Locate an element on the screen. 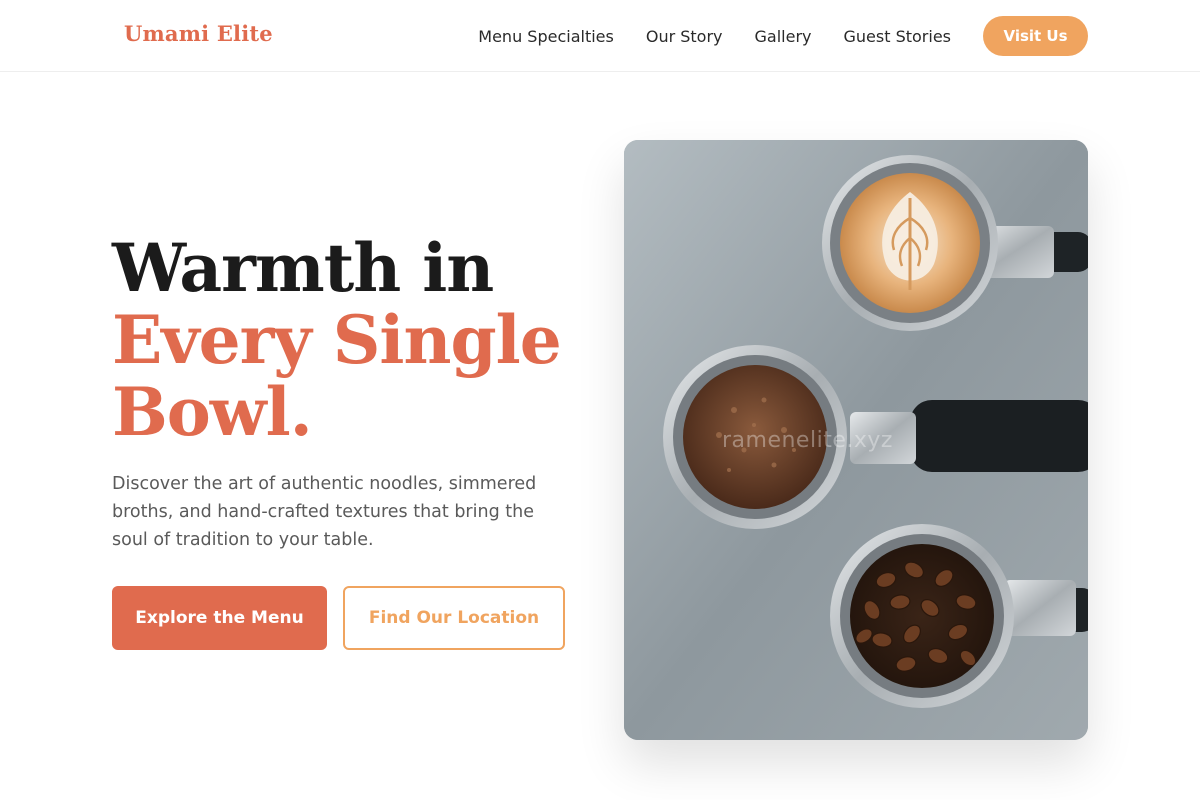 The width and height of the screenshot is (1200, 800). hero-title-accent: Bowl. is located at coordinates (212, 412).